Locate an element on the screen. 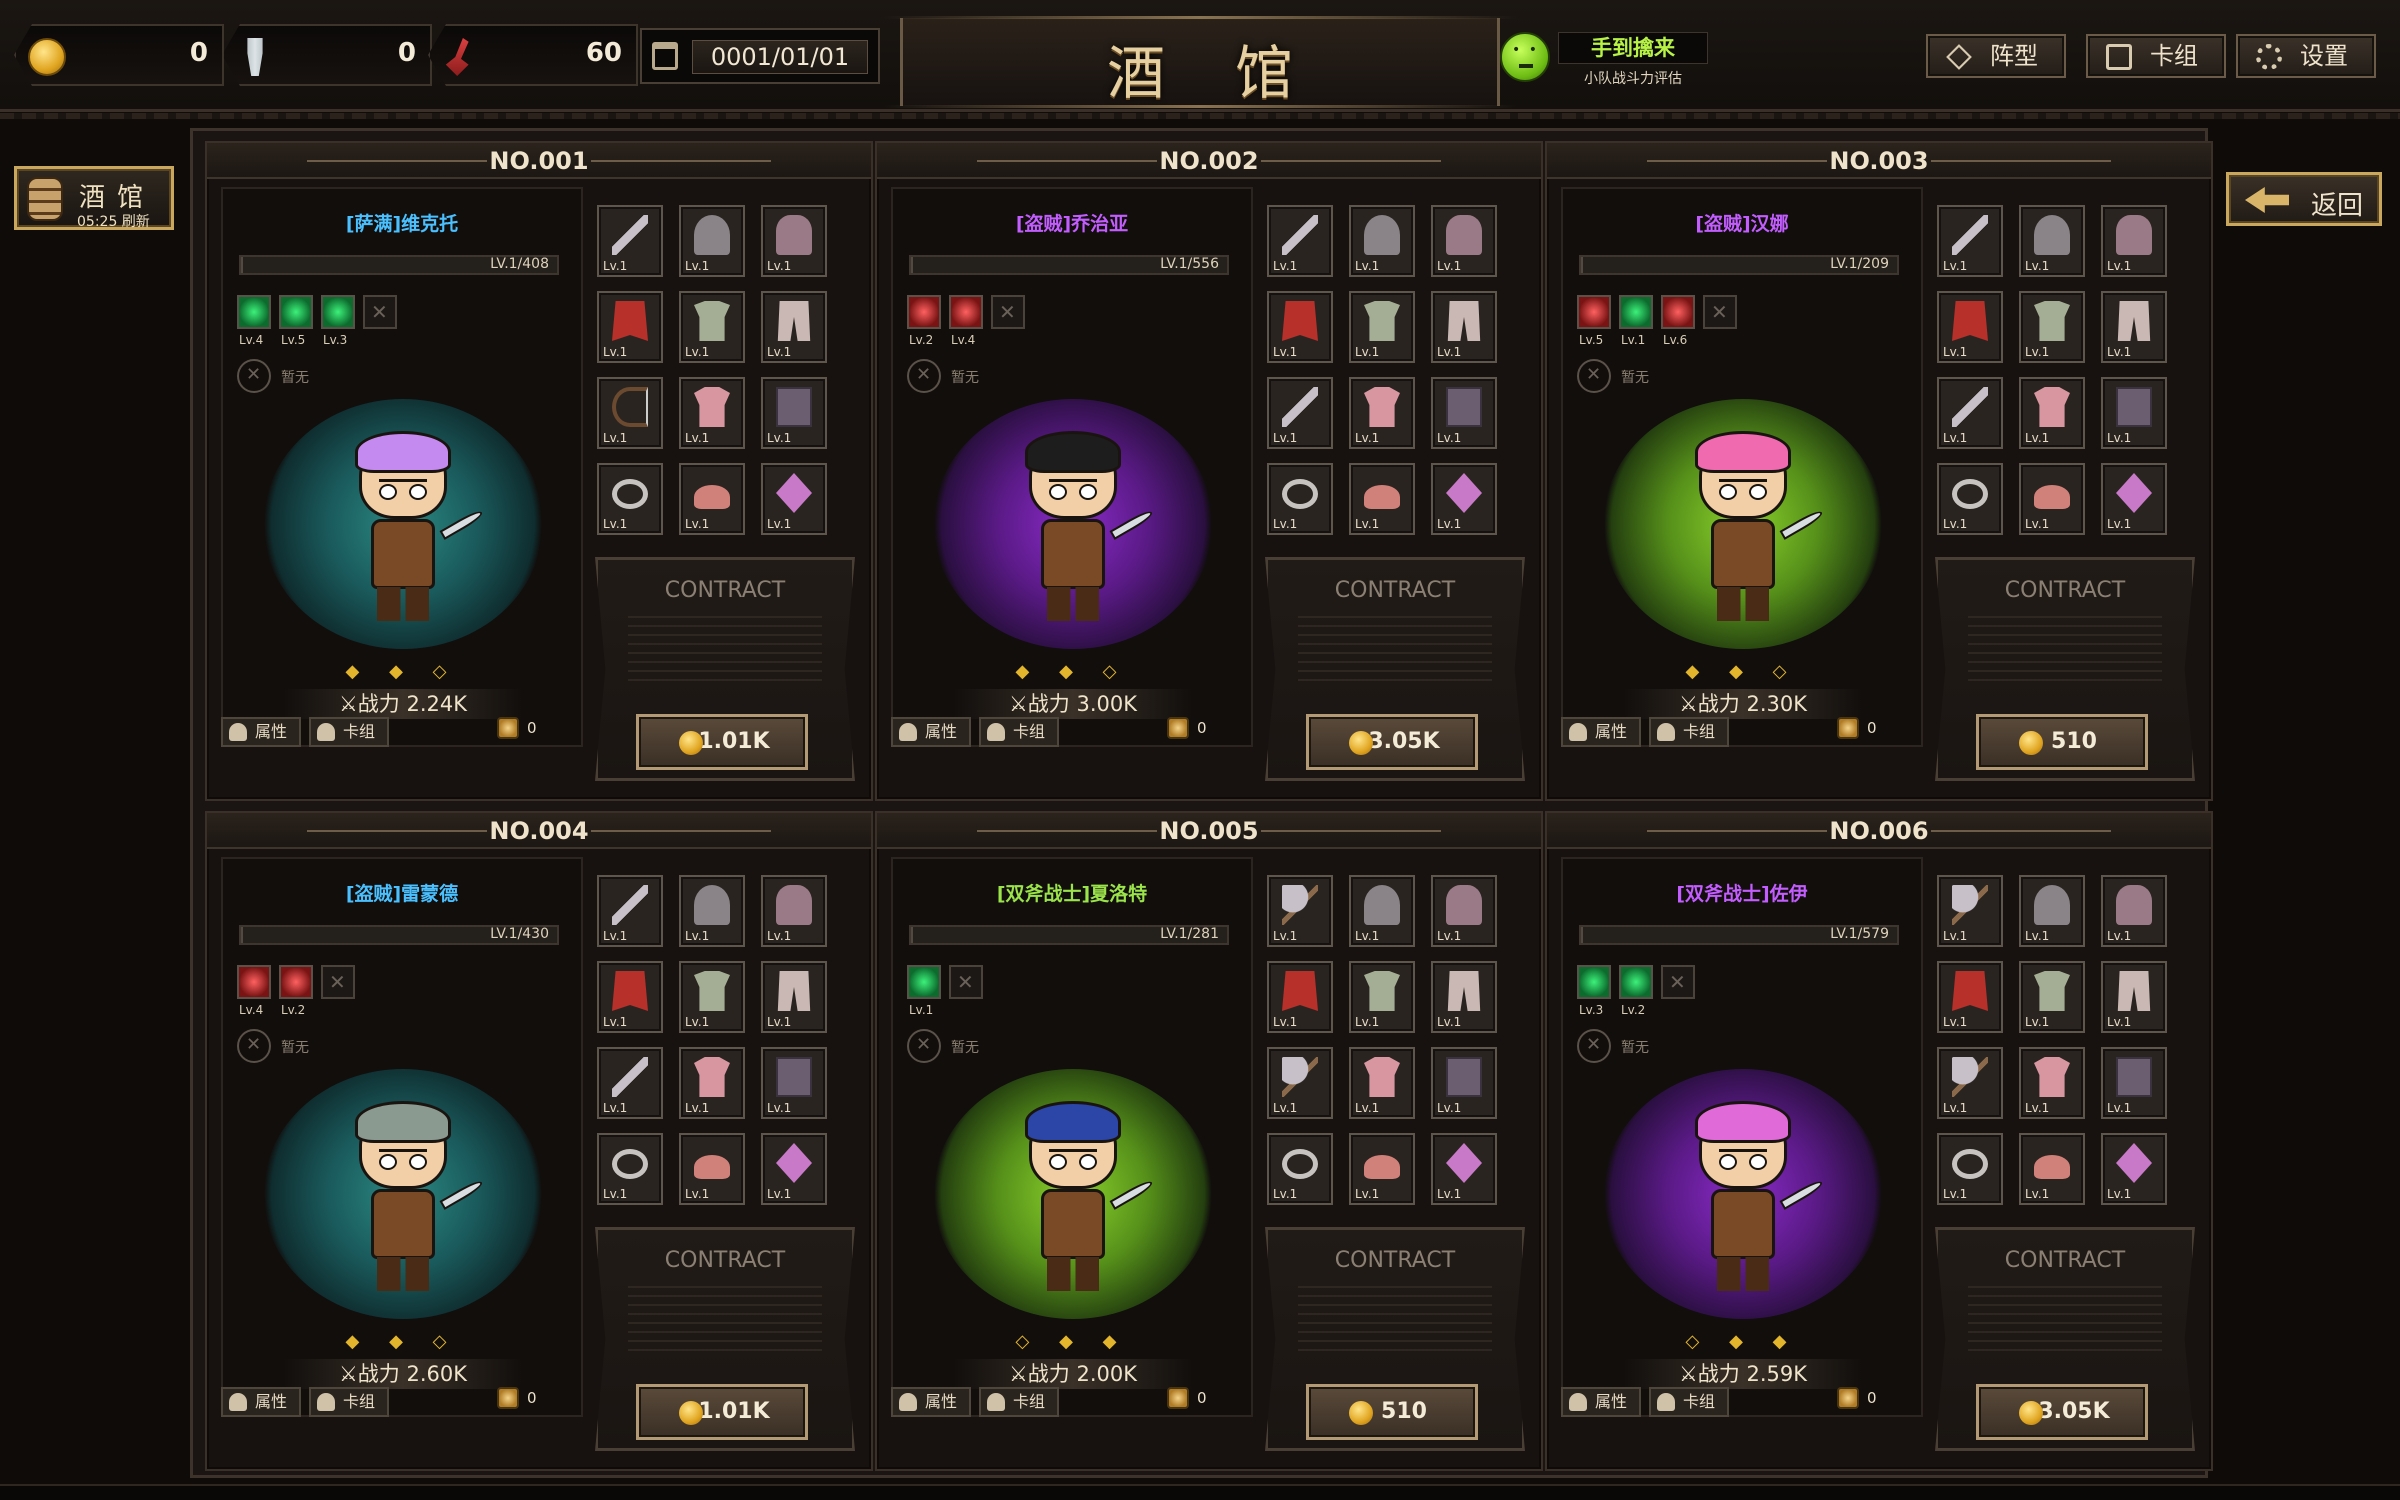 Image resolution: width=2400 pixels, height=1500 pixels. hire-button: 1.01K is located at coordinates (722, 1412).